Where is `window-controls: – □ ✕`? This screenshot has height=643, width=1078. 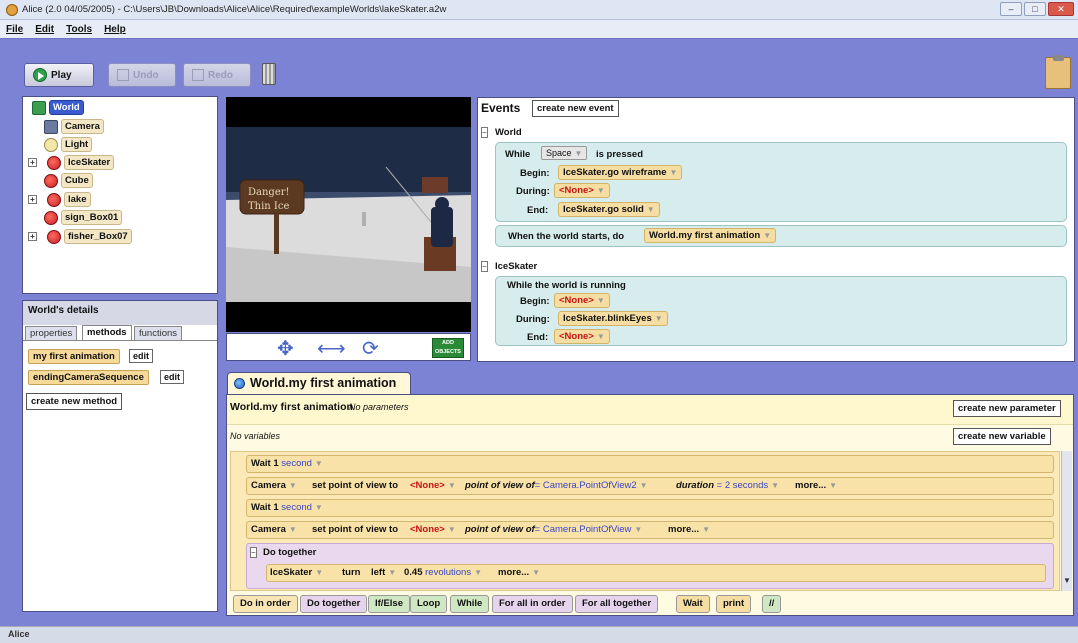
window-controls: – □ ✕ is located at coordinates (1037, 9).